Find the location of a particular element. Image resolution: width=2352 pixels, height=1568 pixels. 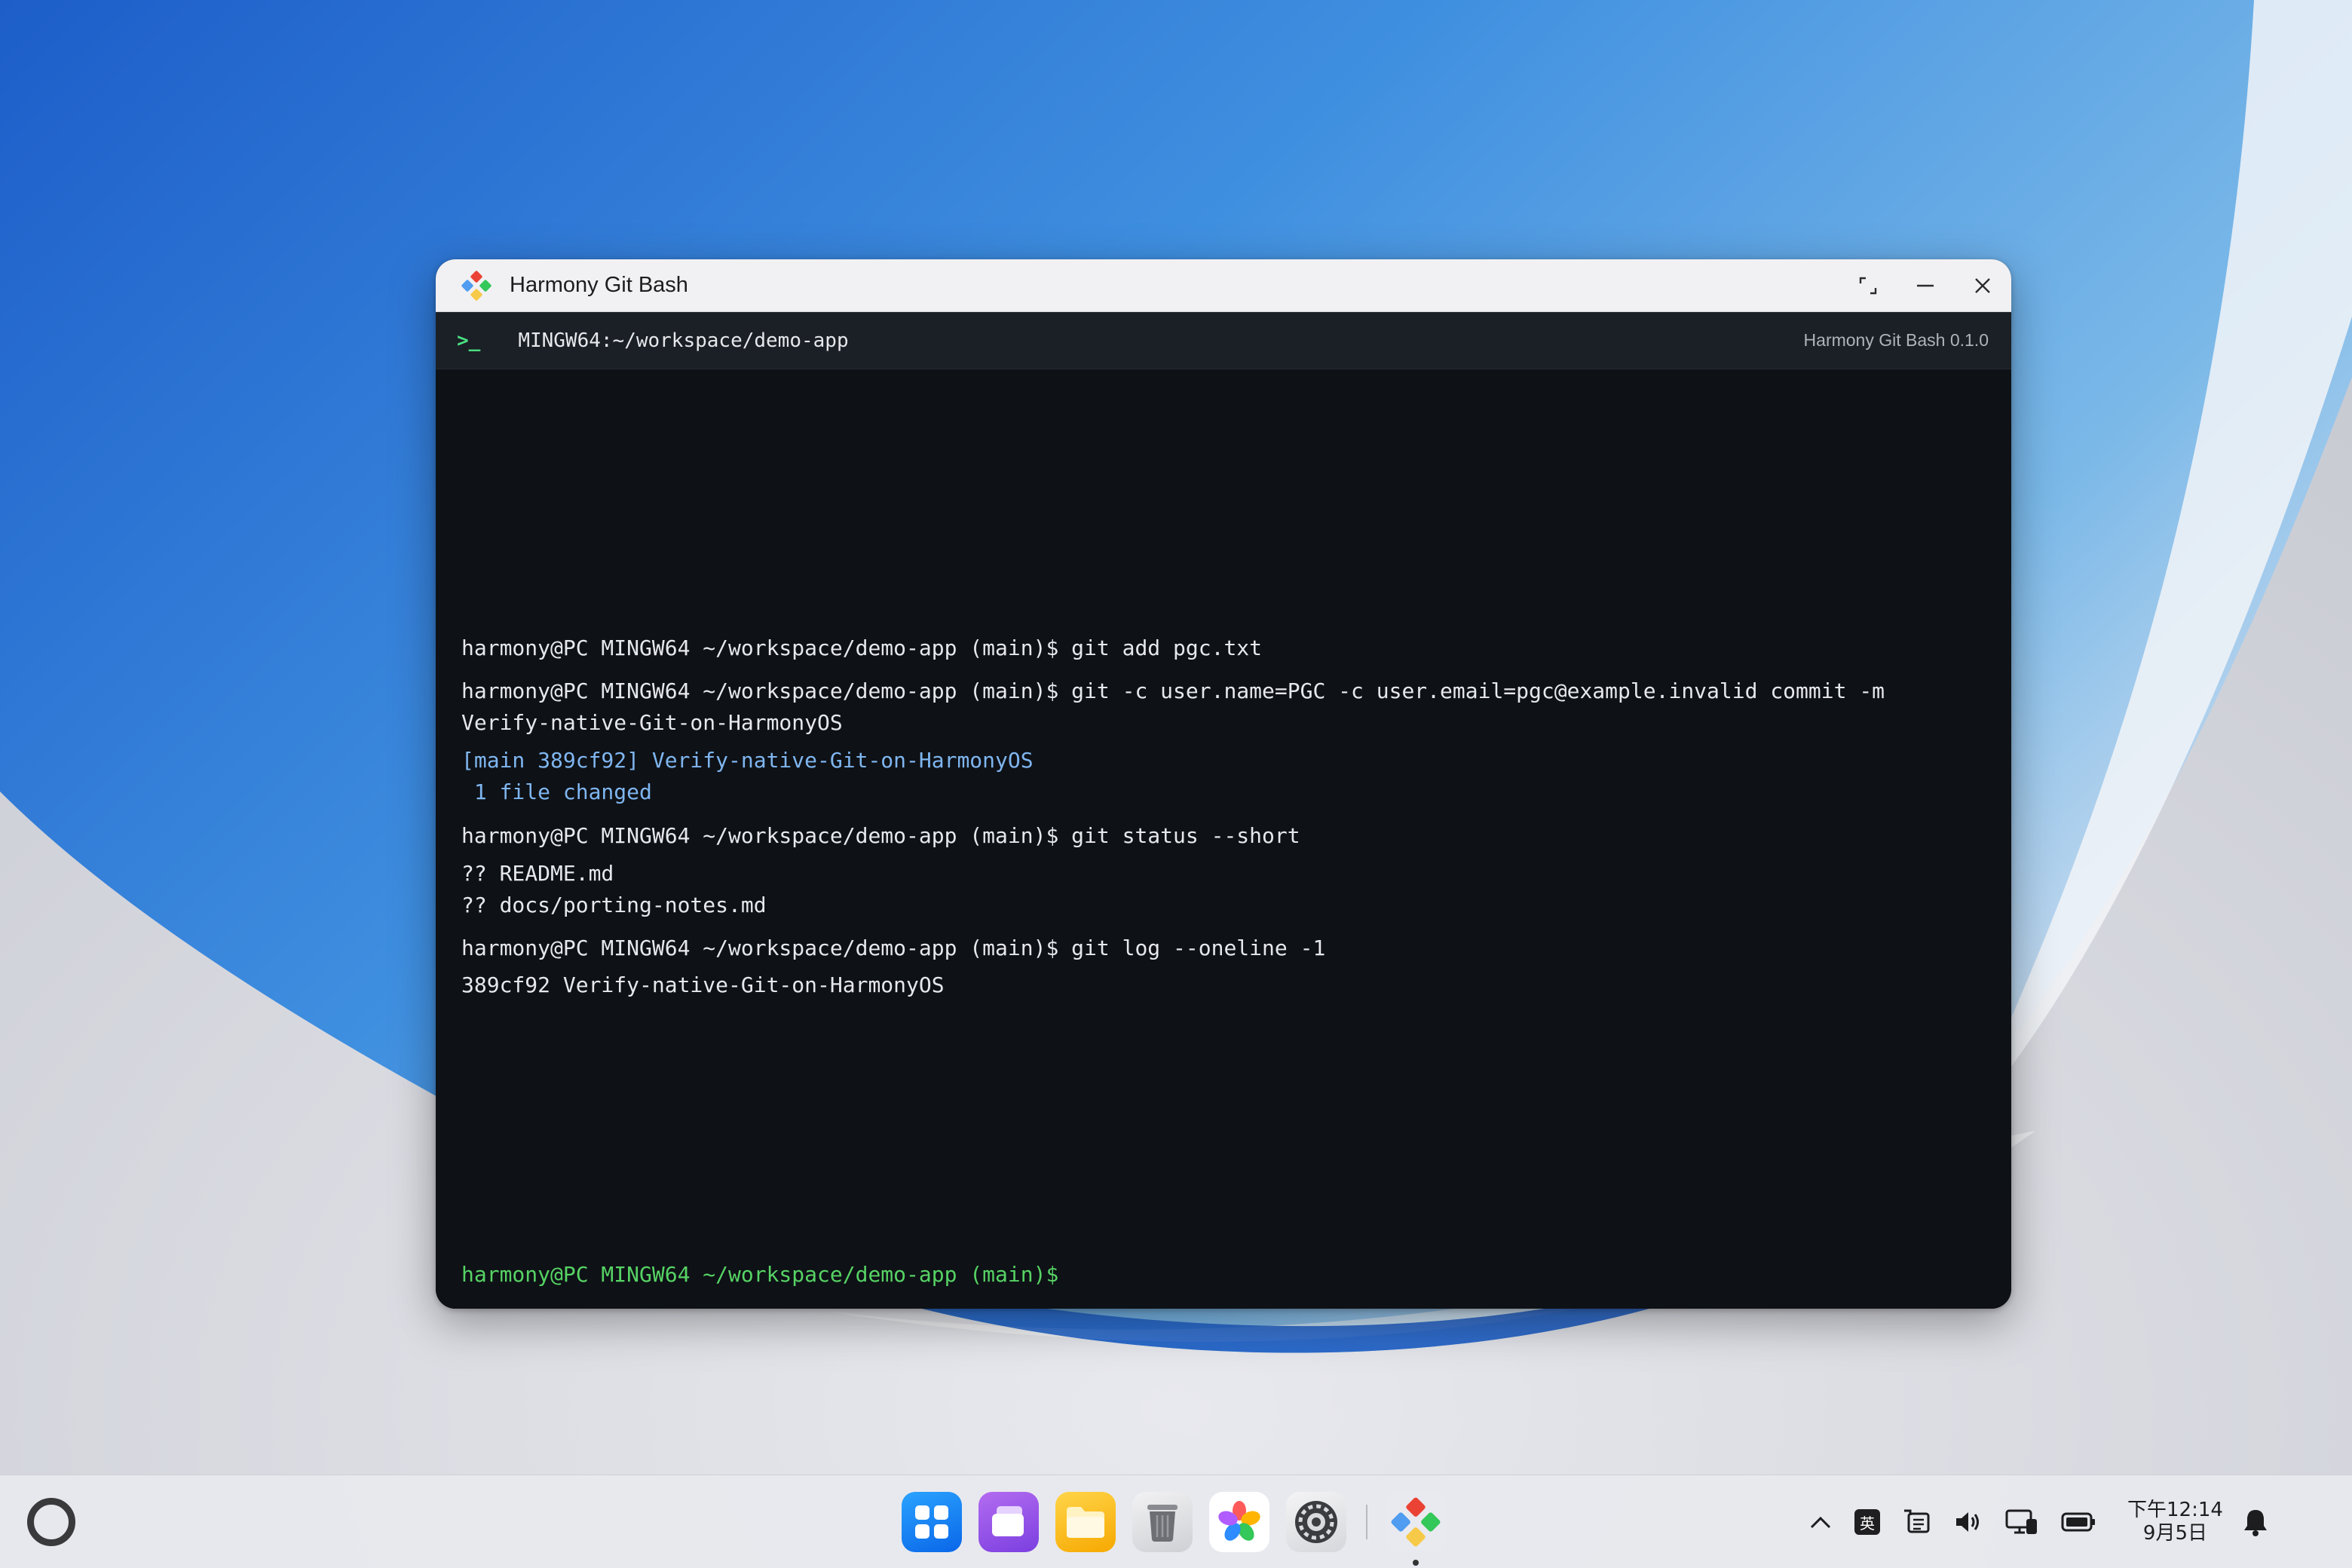

tray-overflow-button is located at coordinates (1820, 1522).